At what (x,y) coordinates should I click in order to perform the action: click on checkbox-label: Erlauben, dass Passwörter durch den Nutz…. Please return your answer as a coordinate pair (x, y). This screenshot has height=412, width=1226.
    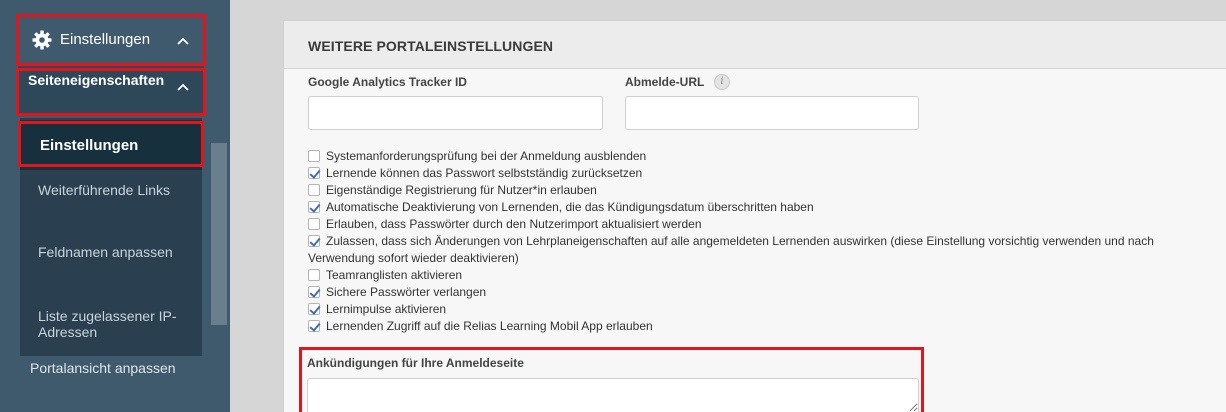
    Looking at the image, I should click on (514, 224).